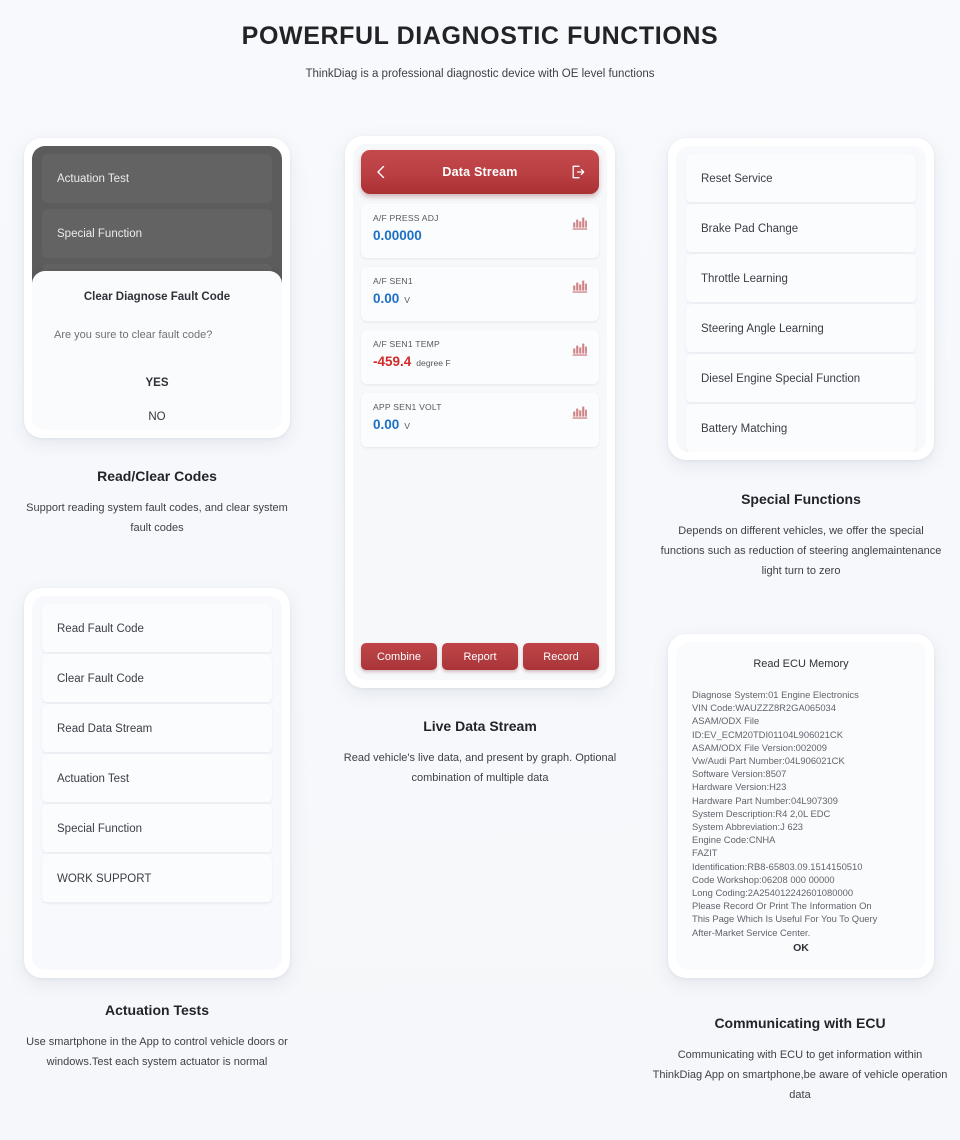  I want to click on data-stream-row: A/F SEN1 TEMP -459.4 degree F, so click(480, 357).